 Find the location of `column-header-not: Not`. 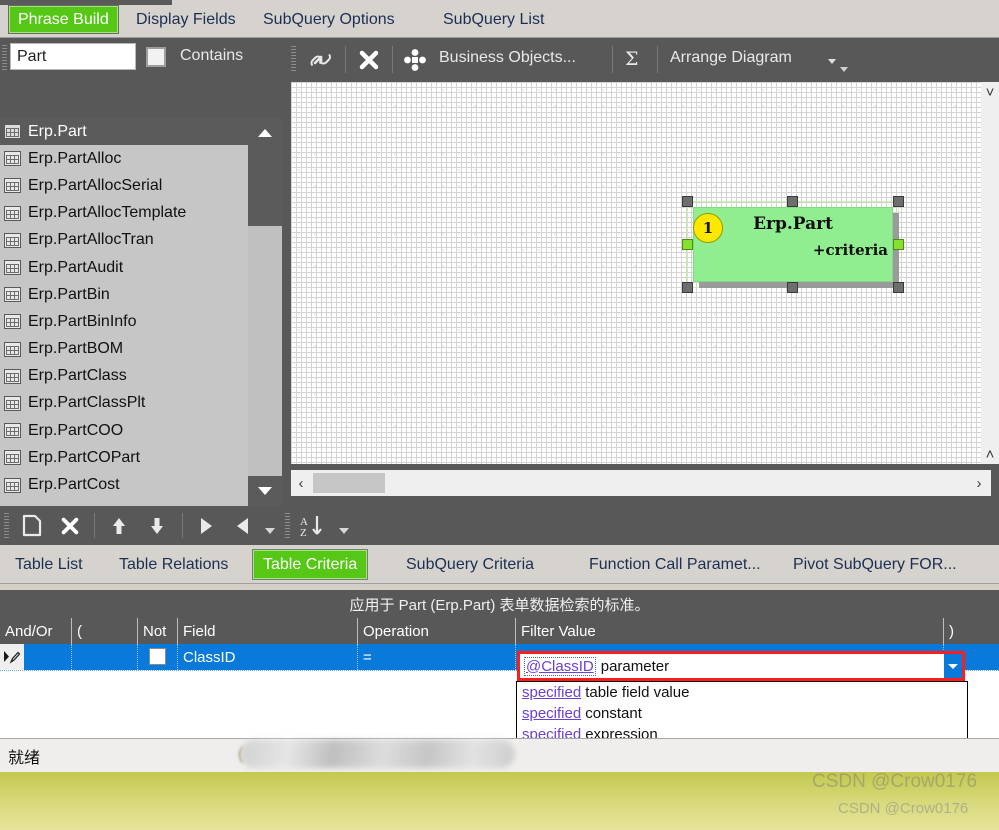

column-header-not: Not is located at coordinates (158, 631).